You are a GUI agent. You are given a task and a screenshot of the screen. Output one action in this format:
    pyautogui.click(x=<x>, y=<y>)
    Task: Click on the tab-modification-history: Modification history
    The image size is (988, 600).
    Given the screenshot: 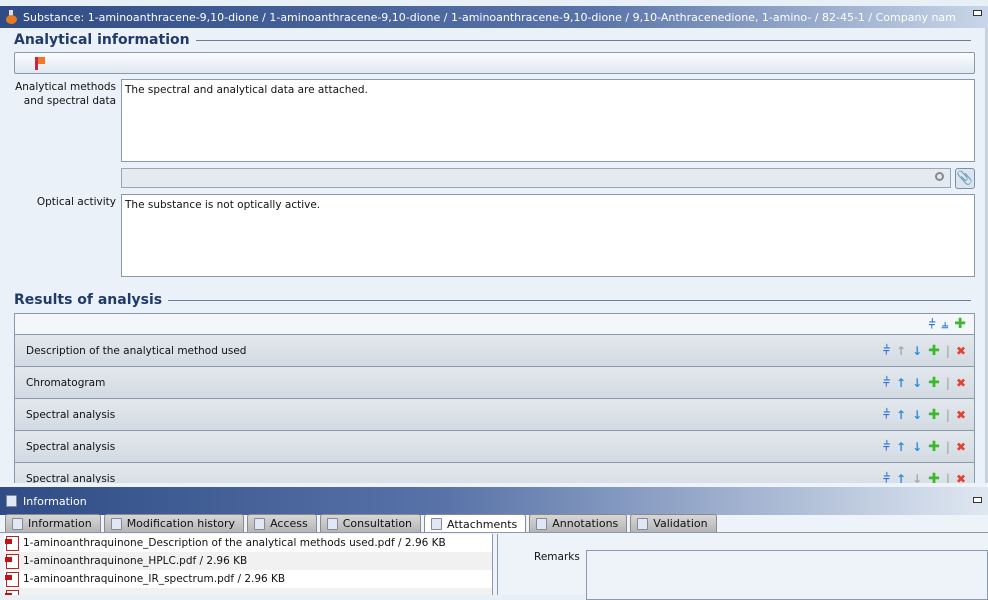 What is the action you would take?
    pyautogui.click(x=174, y=523)
    